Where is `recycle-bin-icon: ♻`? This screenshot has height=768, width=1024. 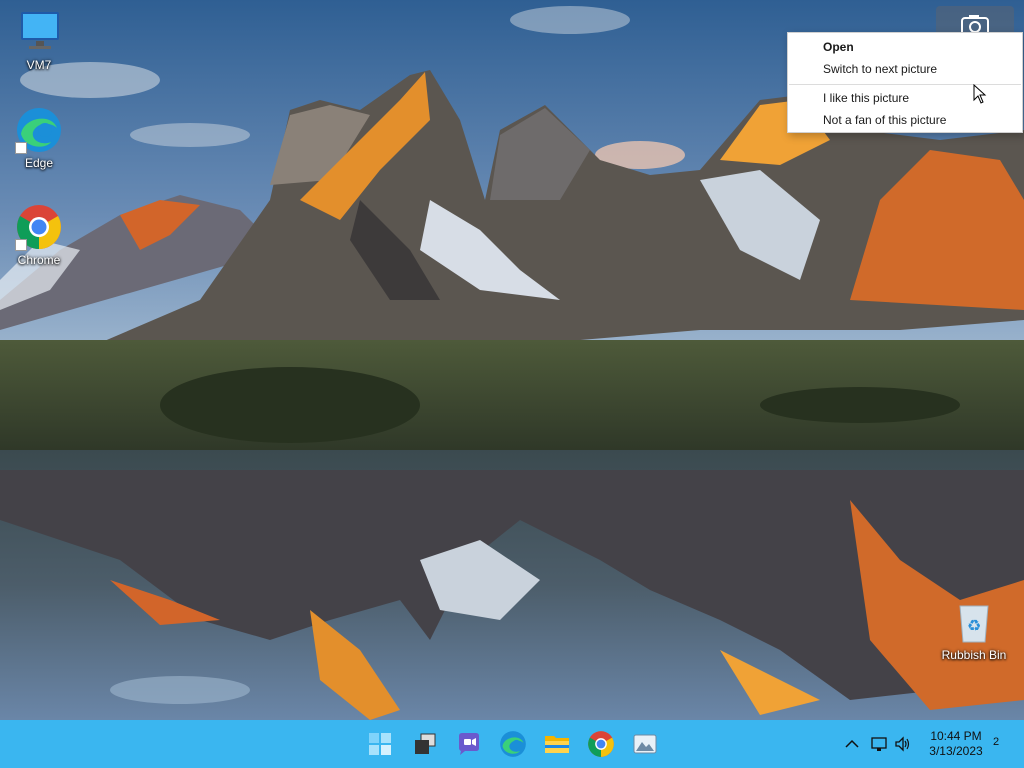
recycle-bin-icon: ♻ is located at coordinates (974, 622).